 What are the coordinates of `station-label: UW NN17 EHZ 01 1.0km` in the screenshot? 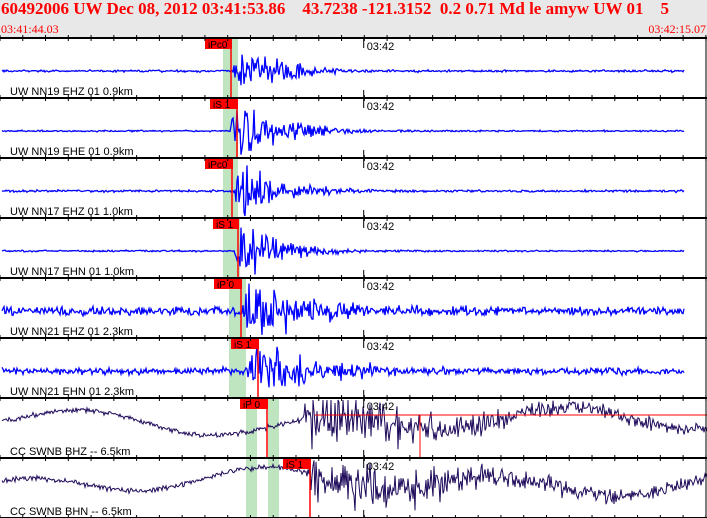 It's located at (71, 212).